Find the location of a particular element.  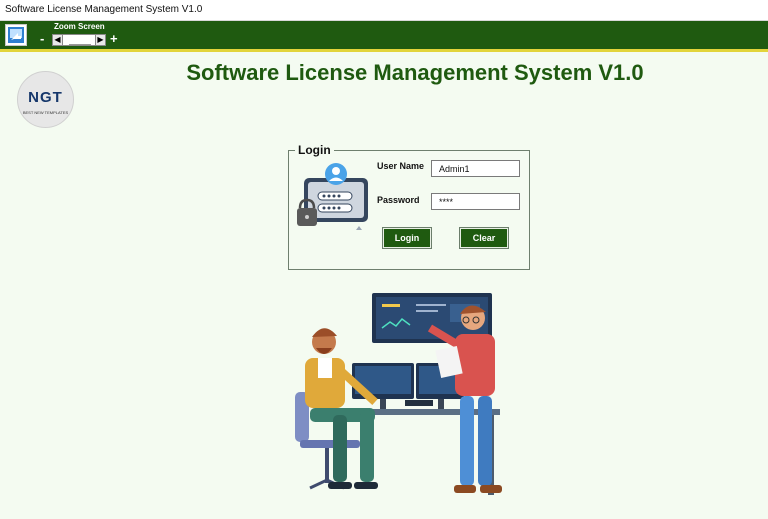

password-label: Password is located at coordinates (398, 200).